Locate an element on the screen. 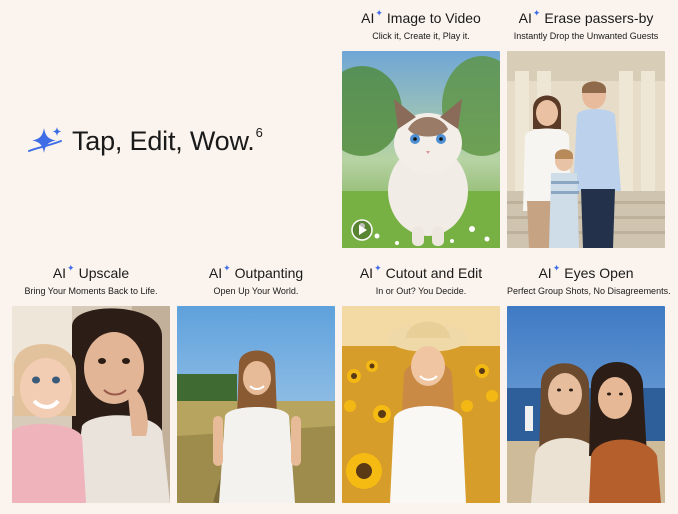 Image resolution: width=678 pixels, height=514 pixels. hero-footnote: 6 is located at coordinates (259, 132).